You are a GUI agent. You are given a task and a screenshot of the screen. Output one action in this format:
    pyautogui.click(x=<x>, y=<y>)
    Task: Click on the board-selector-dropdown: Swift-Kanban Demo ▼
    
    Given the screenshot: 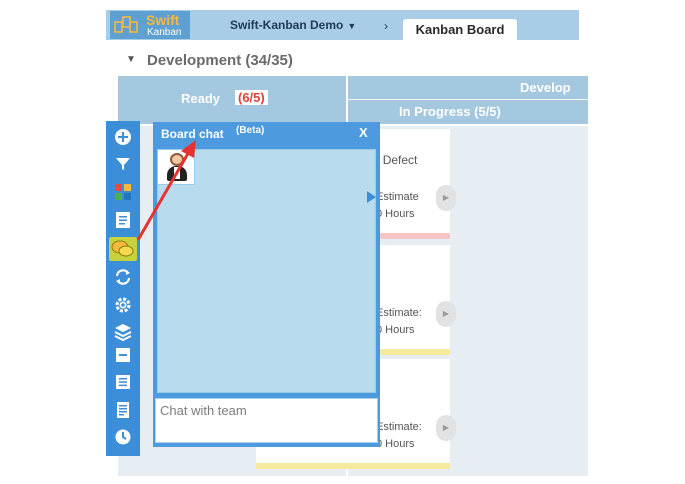 What is the action you would take?
    pyautogui.click(x=293, y=25)
    